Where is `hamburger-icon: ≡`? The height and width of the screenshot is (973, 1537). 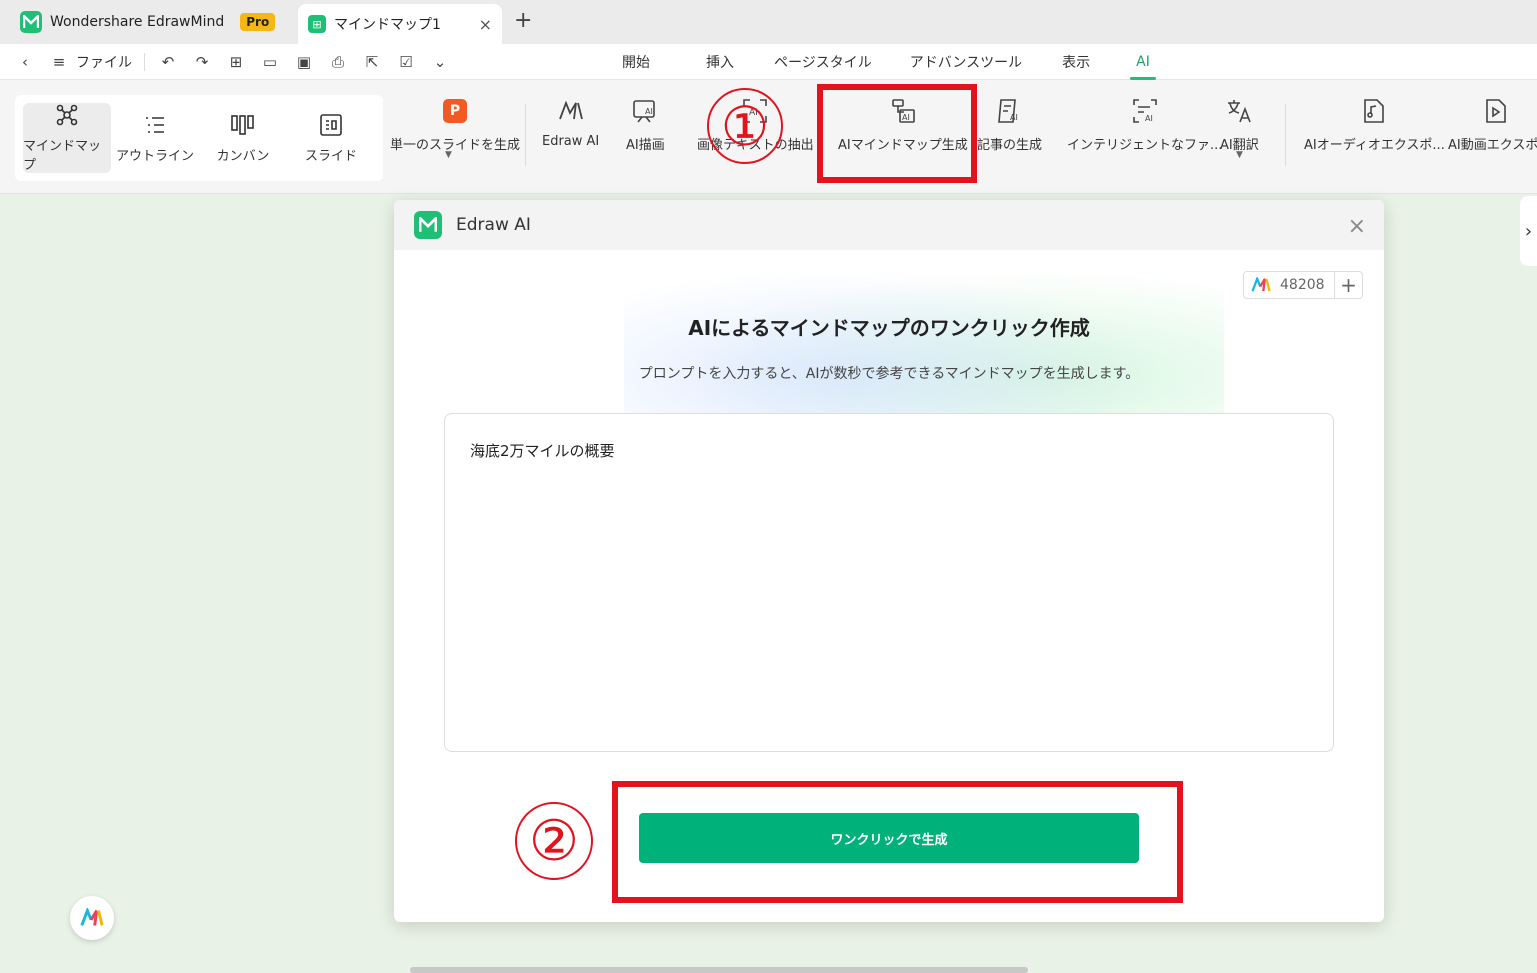
hamburger-icon: ≡ is located at coordinates (59, 62).